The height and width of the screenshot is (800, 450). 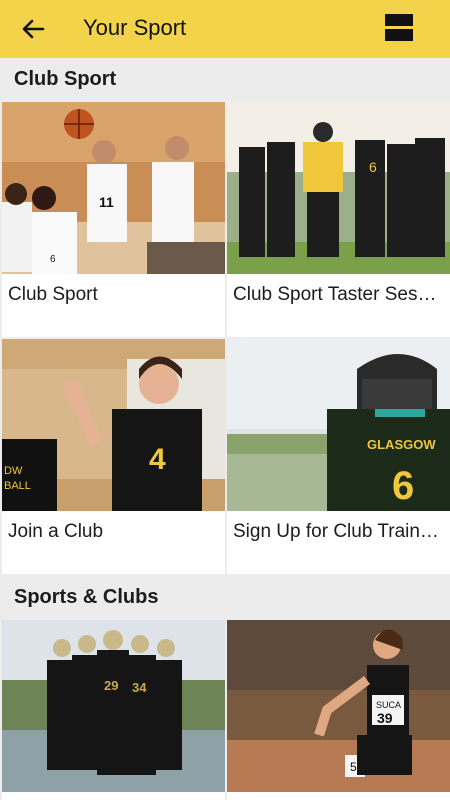 What do you see at coordinates (400, 28) in the screenshot?
I see `view-toggle-icon` at bounding box center [400, 28].